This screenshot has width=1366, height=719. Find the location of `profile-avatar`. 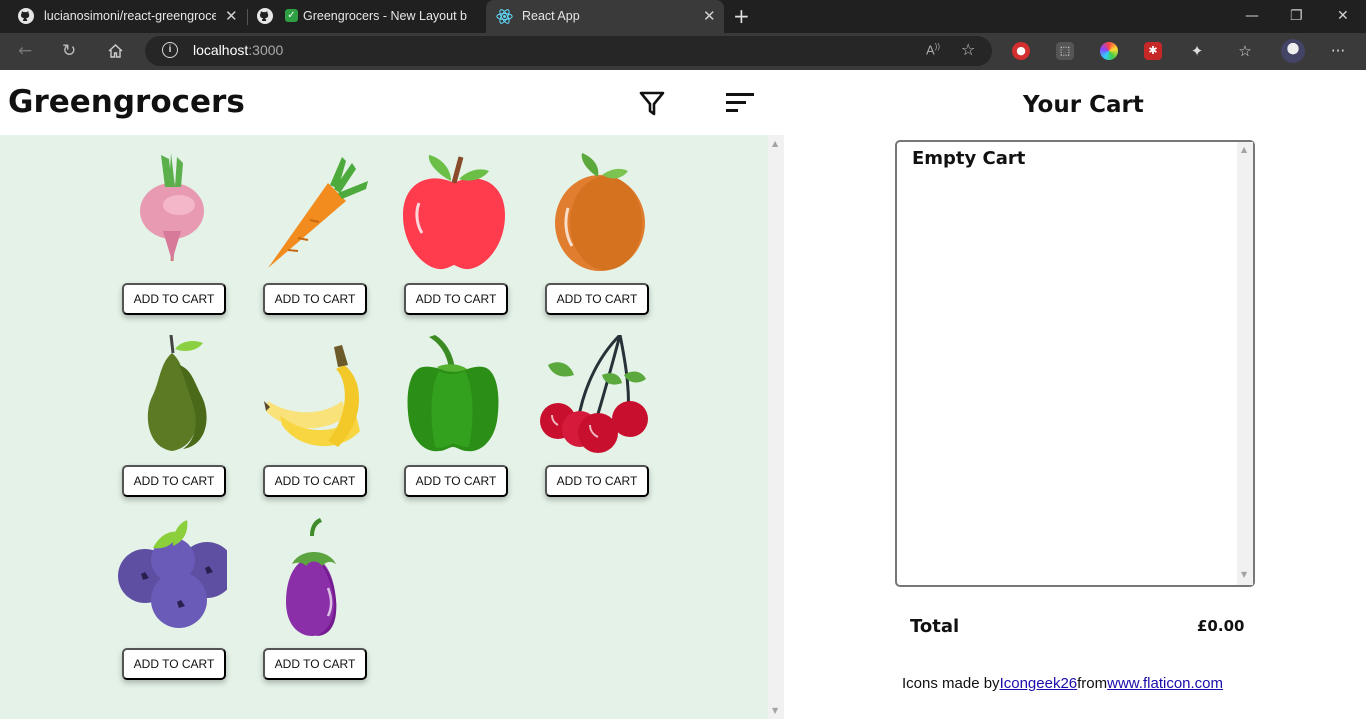

profile-avatar is located at coordinates (1293, 51).